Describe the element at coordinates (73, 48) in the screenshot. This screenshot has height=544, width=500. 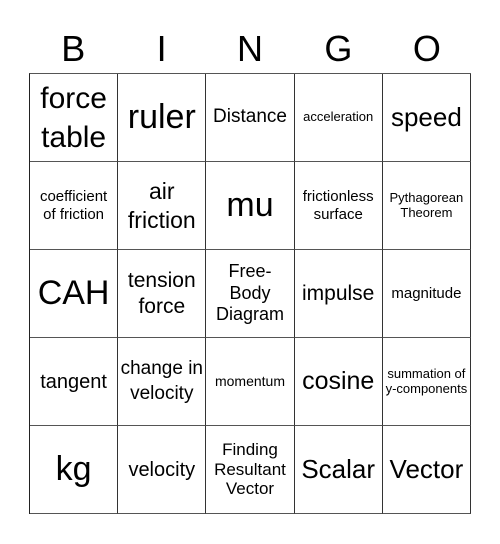
I see `header-letter-b: B` at that location.